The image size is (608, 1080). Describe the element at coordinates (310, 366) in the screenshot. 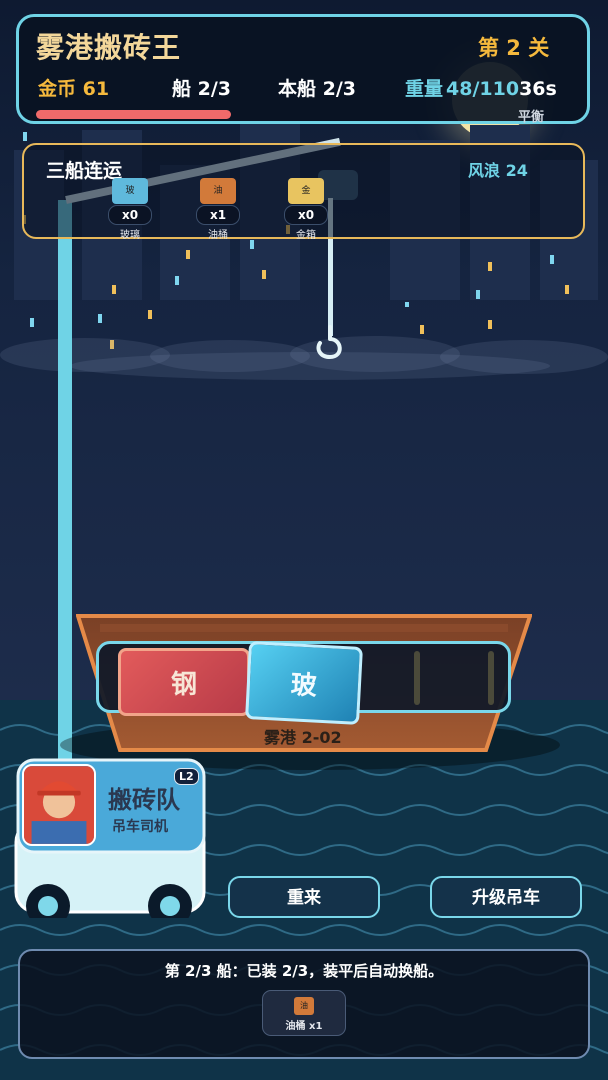

I see `fog-cloud` at that location.